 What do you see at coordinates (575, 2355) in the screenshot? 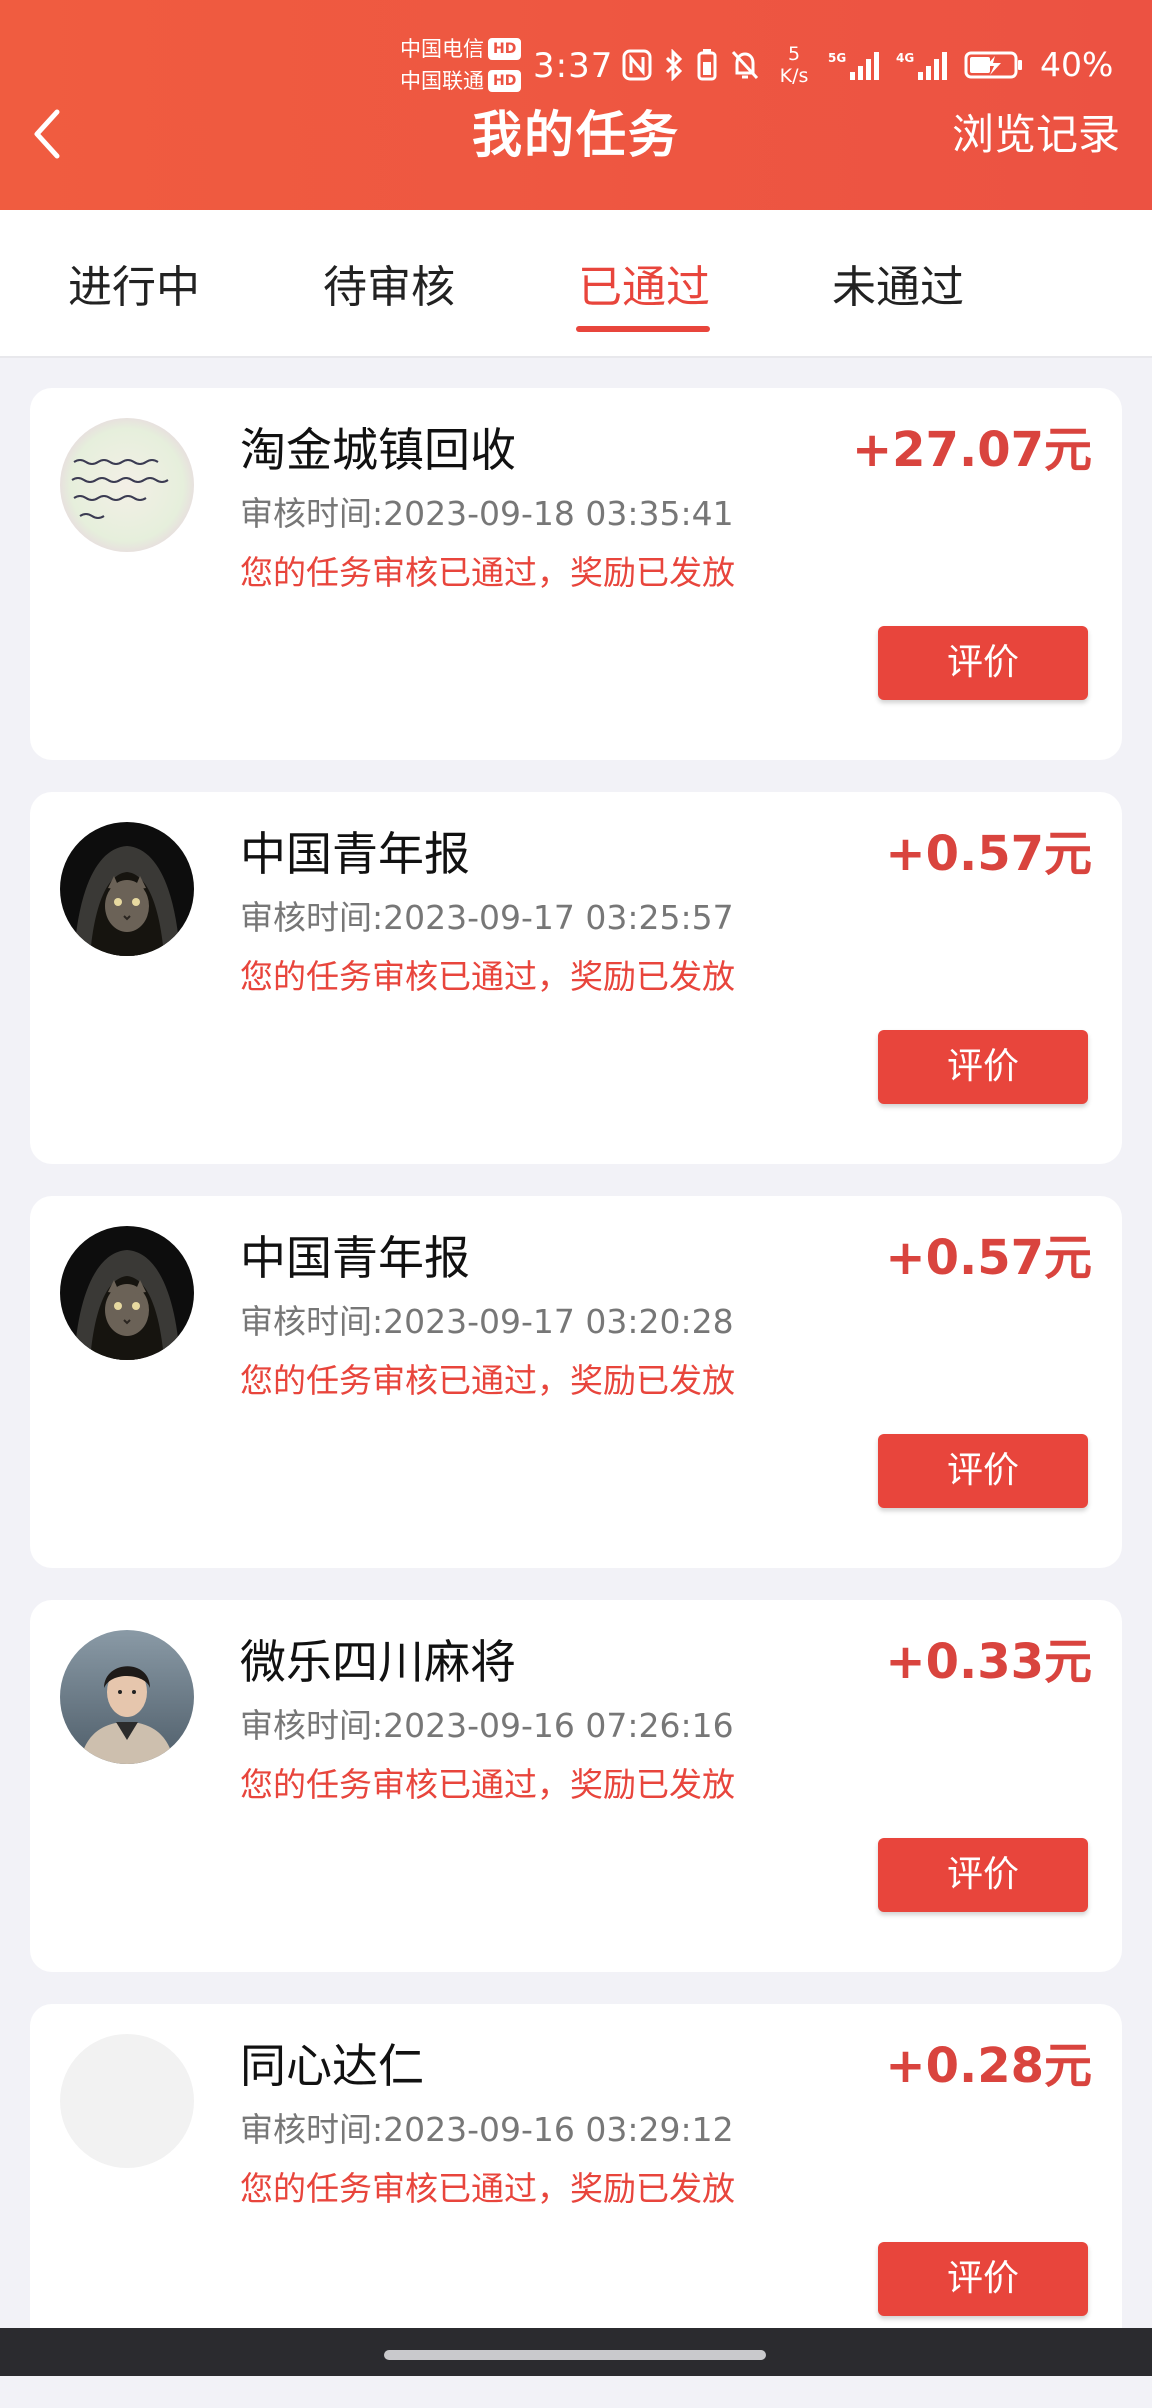
I see `home-indicator` at bounding box center [575, 2355].